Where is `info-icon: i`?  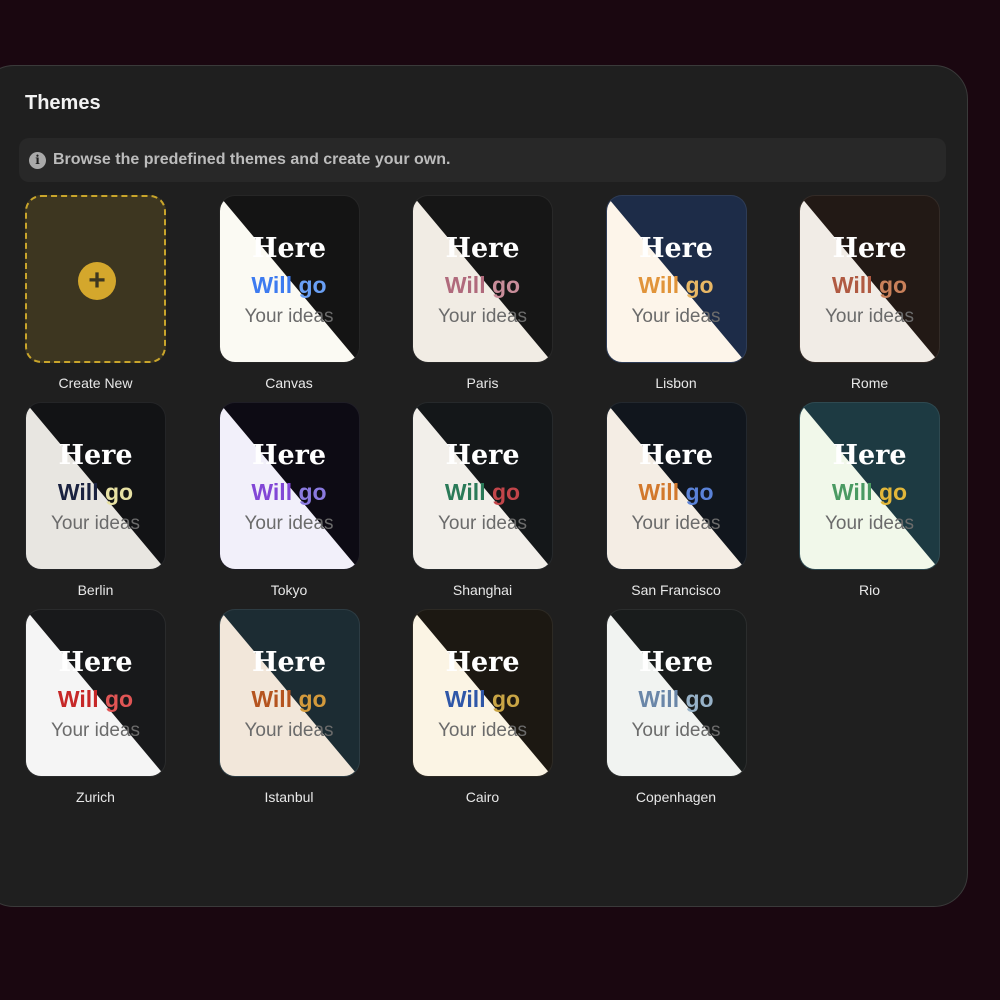
info-icon: i is located at coordinates (37, 160).